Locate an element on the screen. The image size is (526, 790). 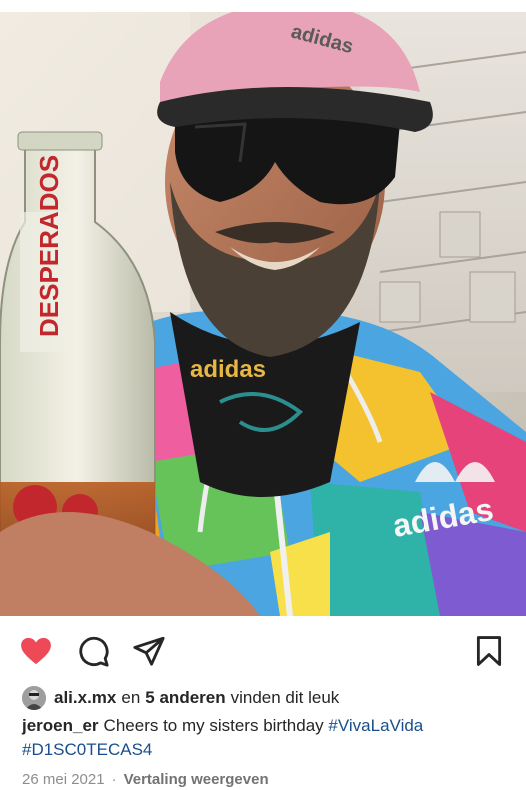
save-button is located at coordinates (489, 651).